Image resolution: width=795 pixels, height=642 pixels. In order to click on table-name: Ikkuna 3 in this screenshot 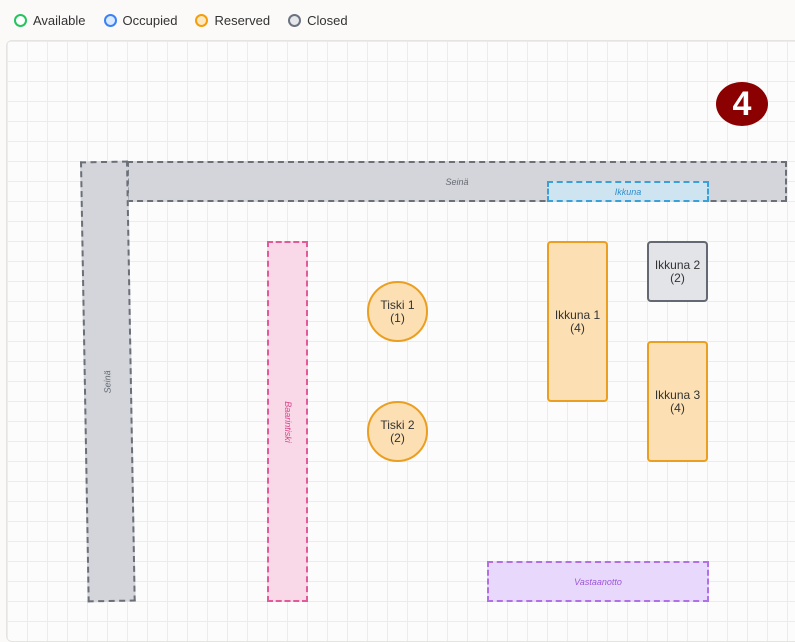, I will do `click(677, 394)`.